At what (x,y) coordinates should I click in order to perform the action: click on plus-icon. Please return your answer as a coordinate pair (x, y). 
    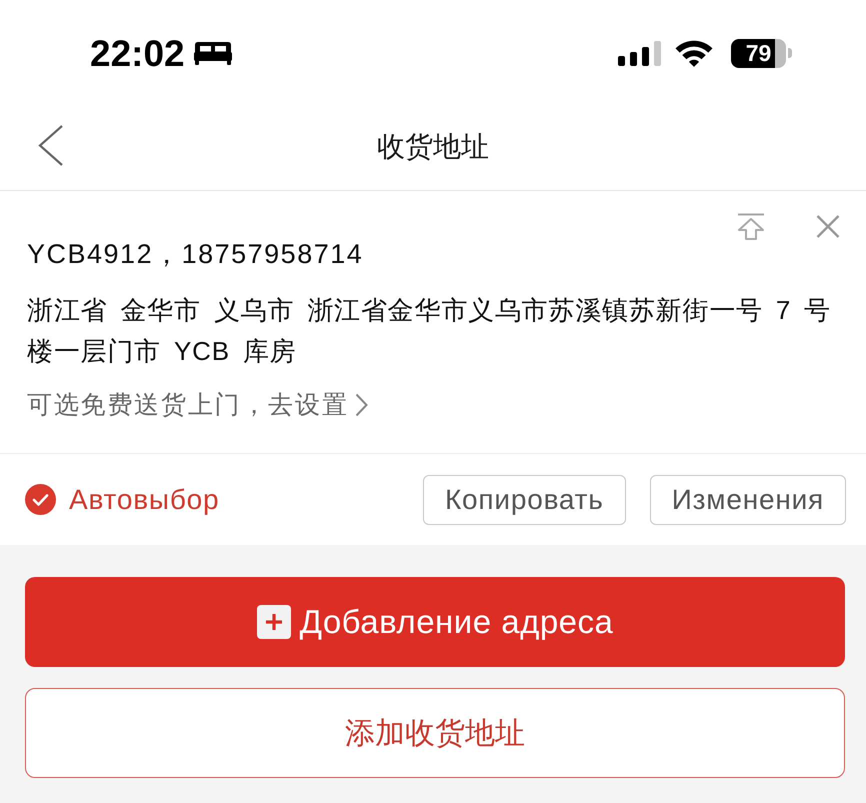
    Looking at the image, I should click on (273, 622).